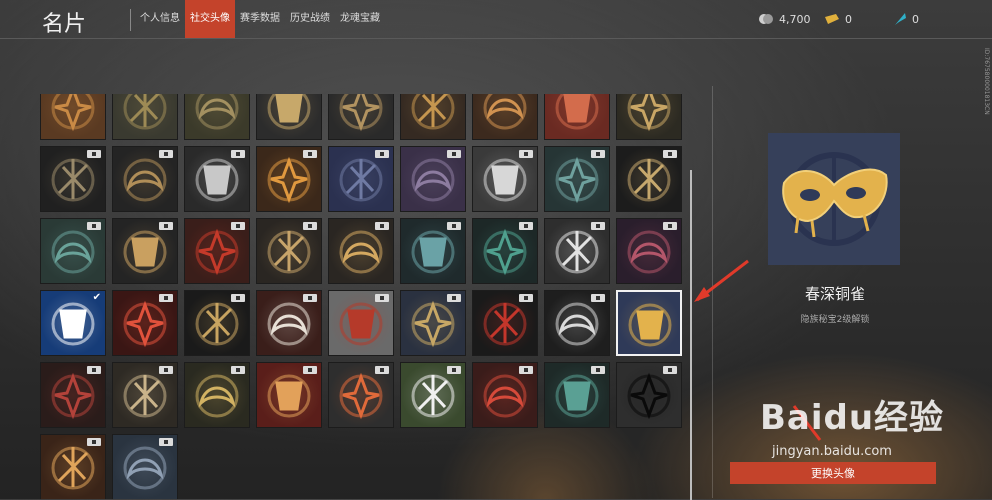 The width and height of the screenshot is (992, 500). Describe the element at coordinates (832, 451) in the screenshot. I see `baidu-watermark-url: jingyan.baidu.com` at that location.